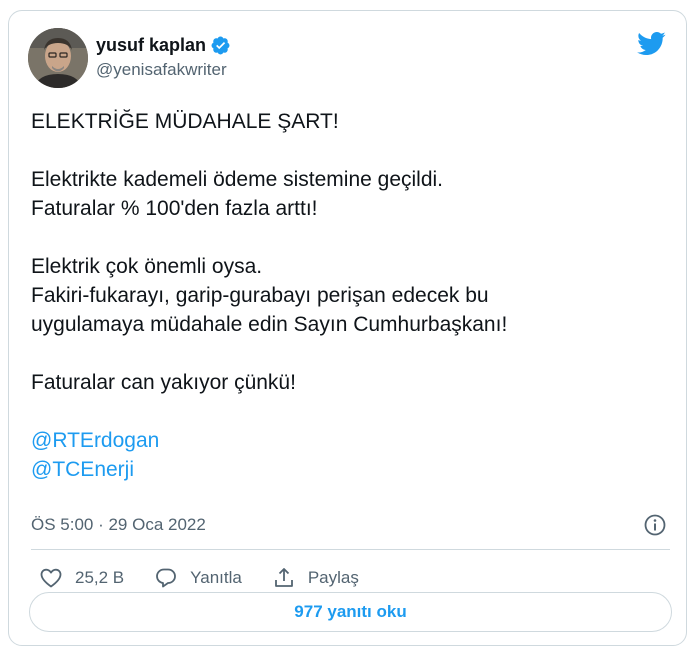 This screenshot has height=655, width=696. Describe the element at coordinates (333, 577) in the screenshot. I see `share-label: Paylaş` at that location.